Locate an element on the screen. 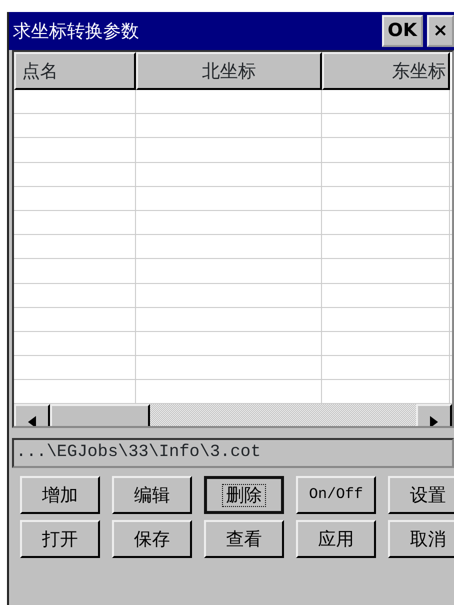 The height and width of the screenshot is (605, 454). action-button: 取消 is located at coordinates (421, 539).